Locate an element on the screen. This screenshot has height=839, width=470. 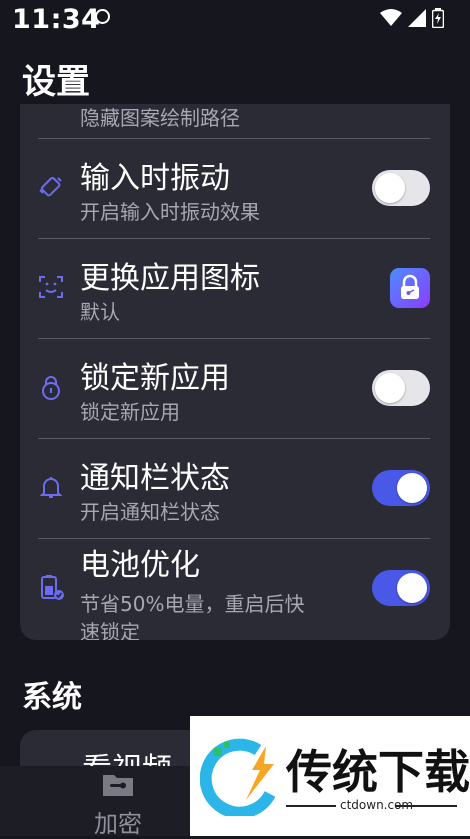
settings-item-hide-pattern-path: 隐藏图案绘制路径 is located at coordinates (234, 121).